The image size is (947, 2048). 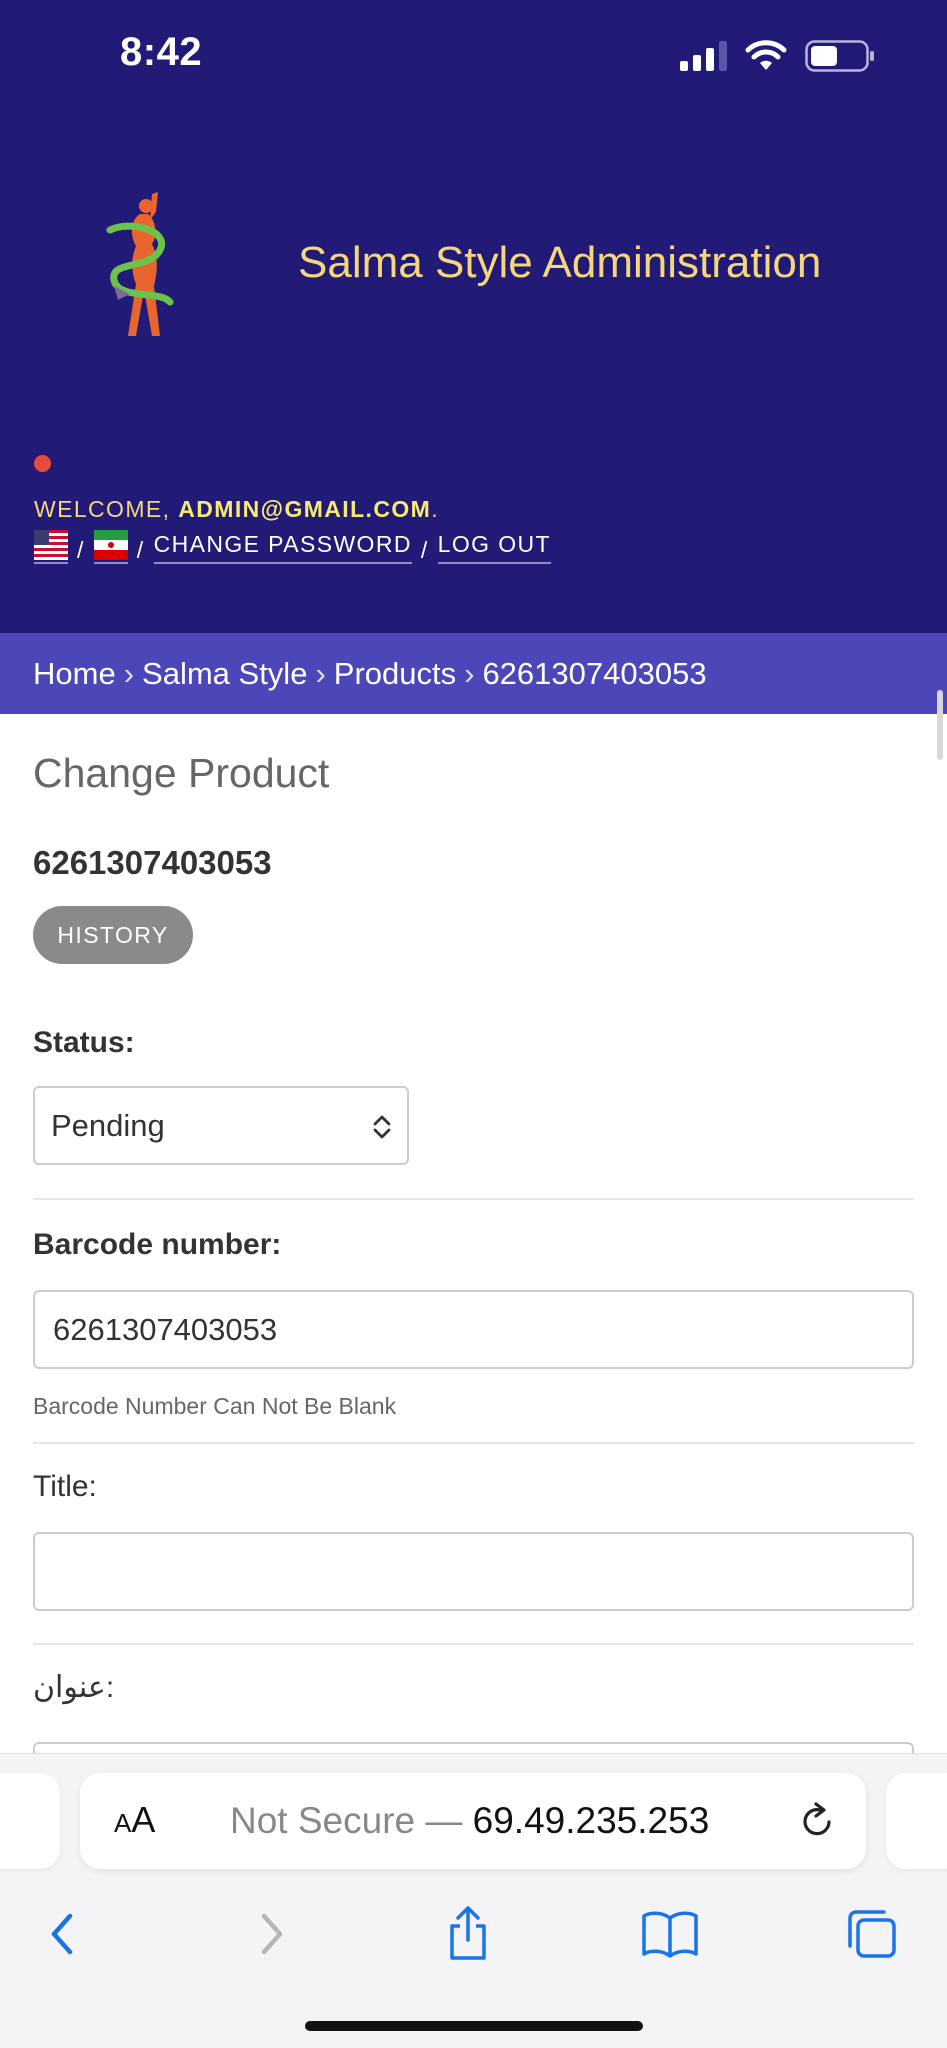 I want to click on breadcrumb-home: Home, so click(x=74, y=674).